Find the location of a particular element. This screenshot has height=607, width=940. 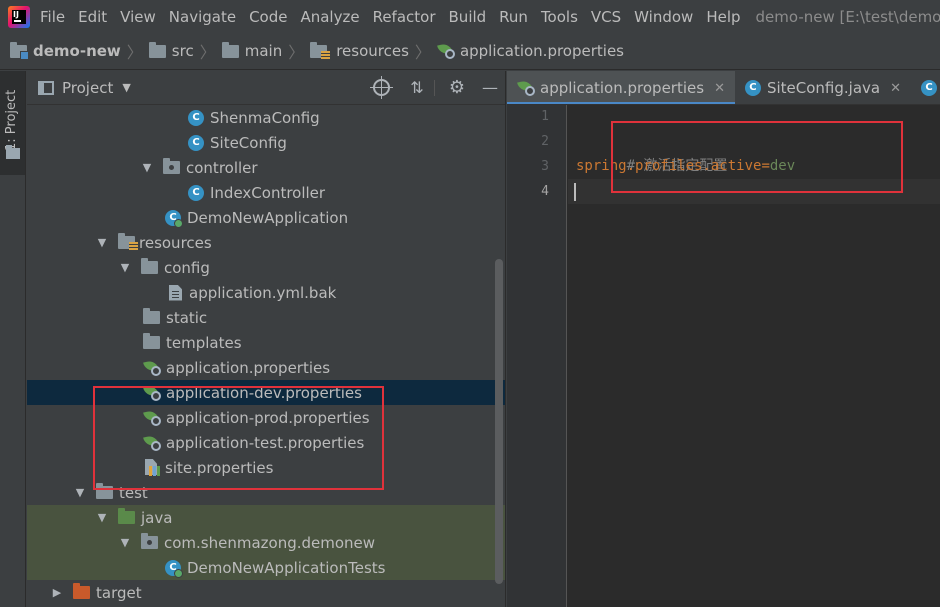

property-key: spring.profiles.active is located at coordinates (669, 166).